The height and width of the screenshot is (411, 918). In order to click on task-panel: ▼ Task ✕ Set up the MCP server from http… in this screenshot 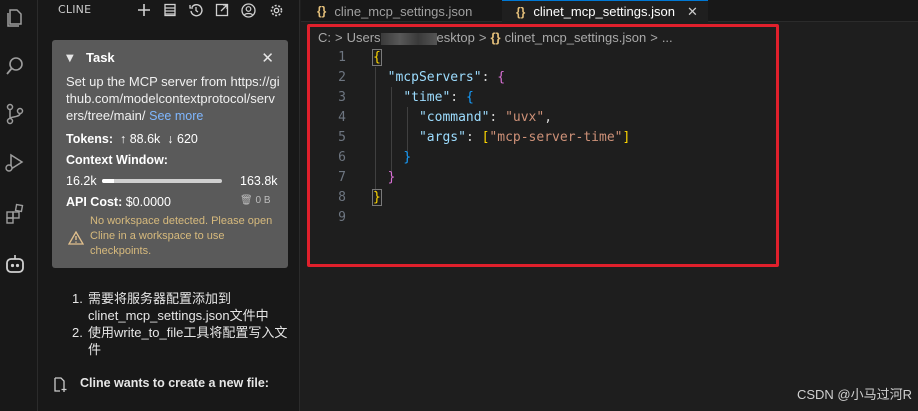, I will do `click(170, 154)`.